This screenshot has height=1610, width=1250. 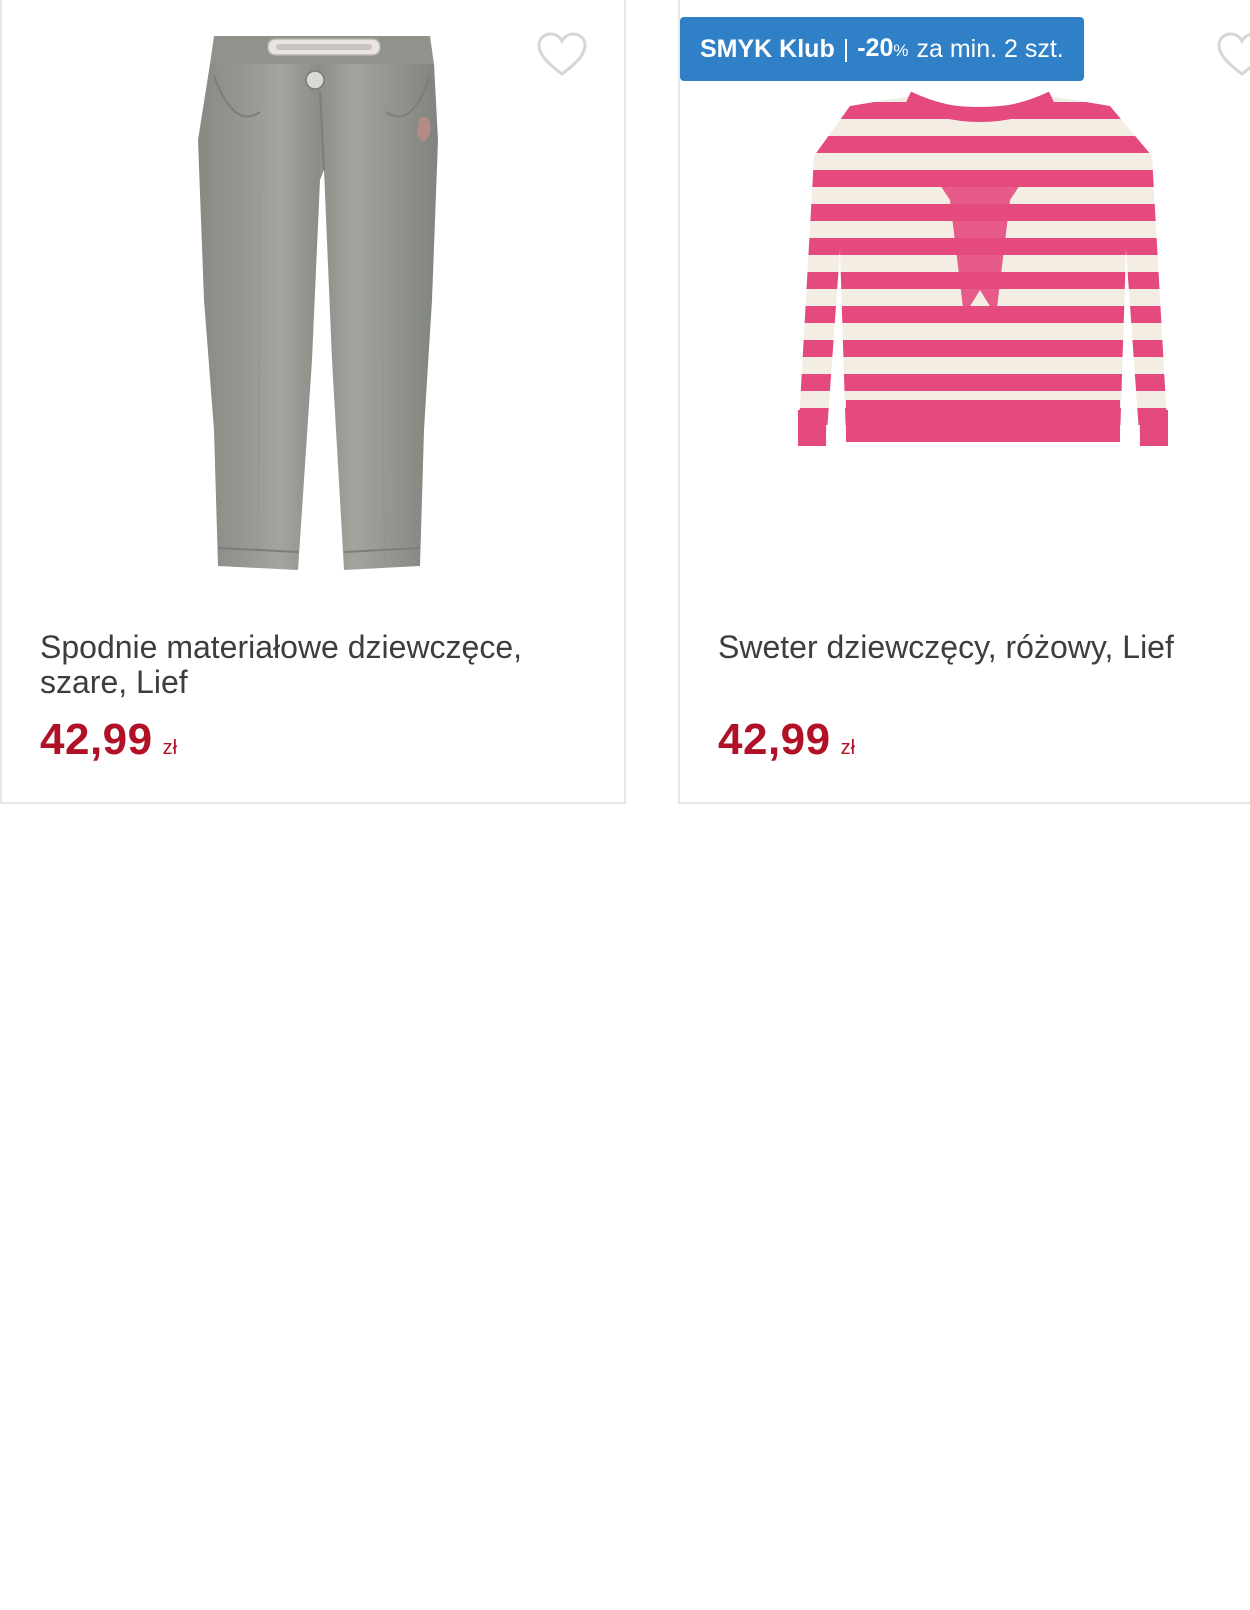 I want to click on promo-badge: SMYK Klub | -20% za min. 2 szt., so click(x=882, y=49).